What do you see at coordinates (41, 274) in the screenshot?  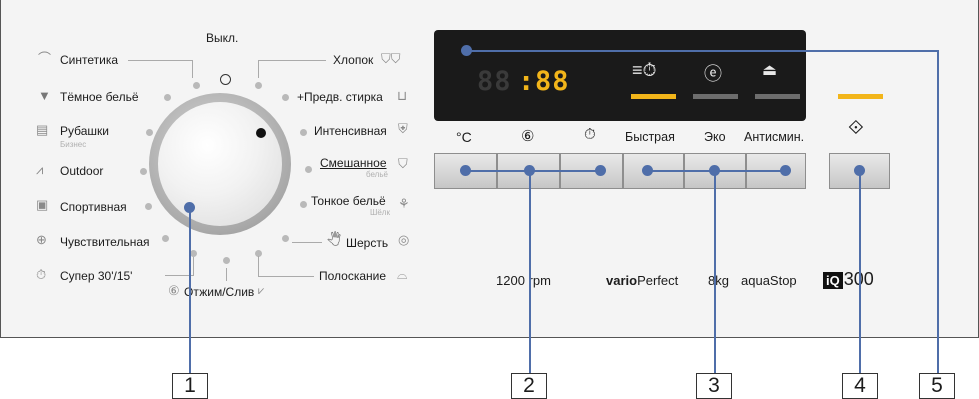 I see `super-quick-icon: ⏱` at bounding box center [41, 274].